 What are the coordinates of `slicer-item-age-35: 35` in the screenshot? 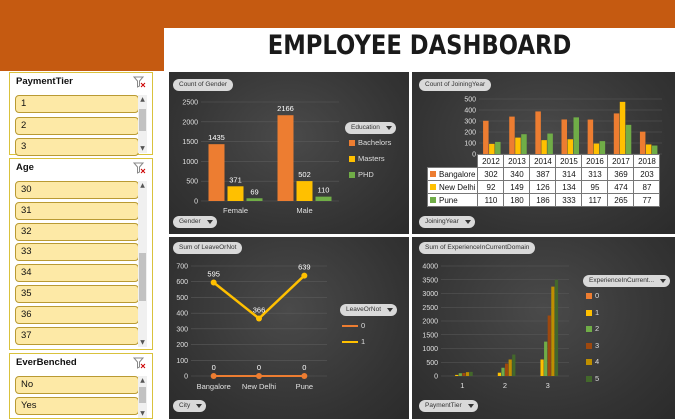 It's located at (77, 294).